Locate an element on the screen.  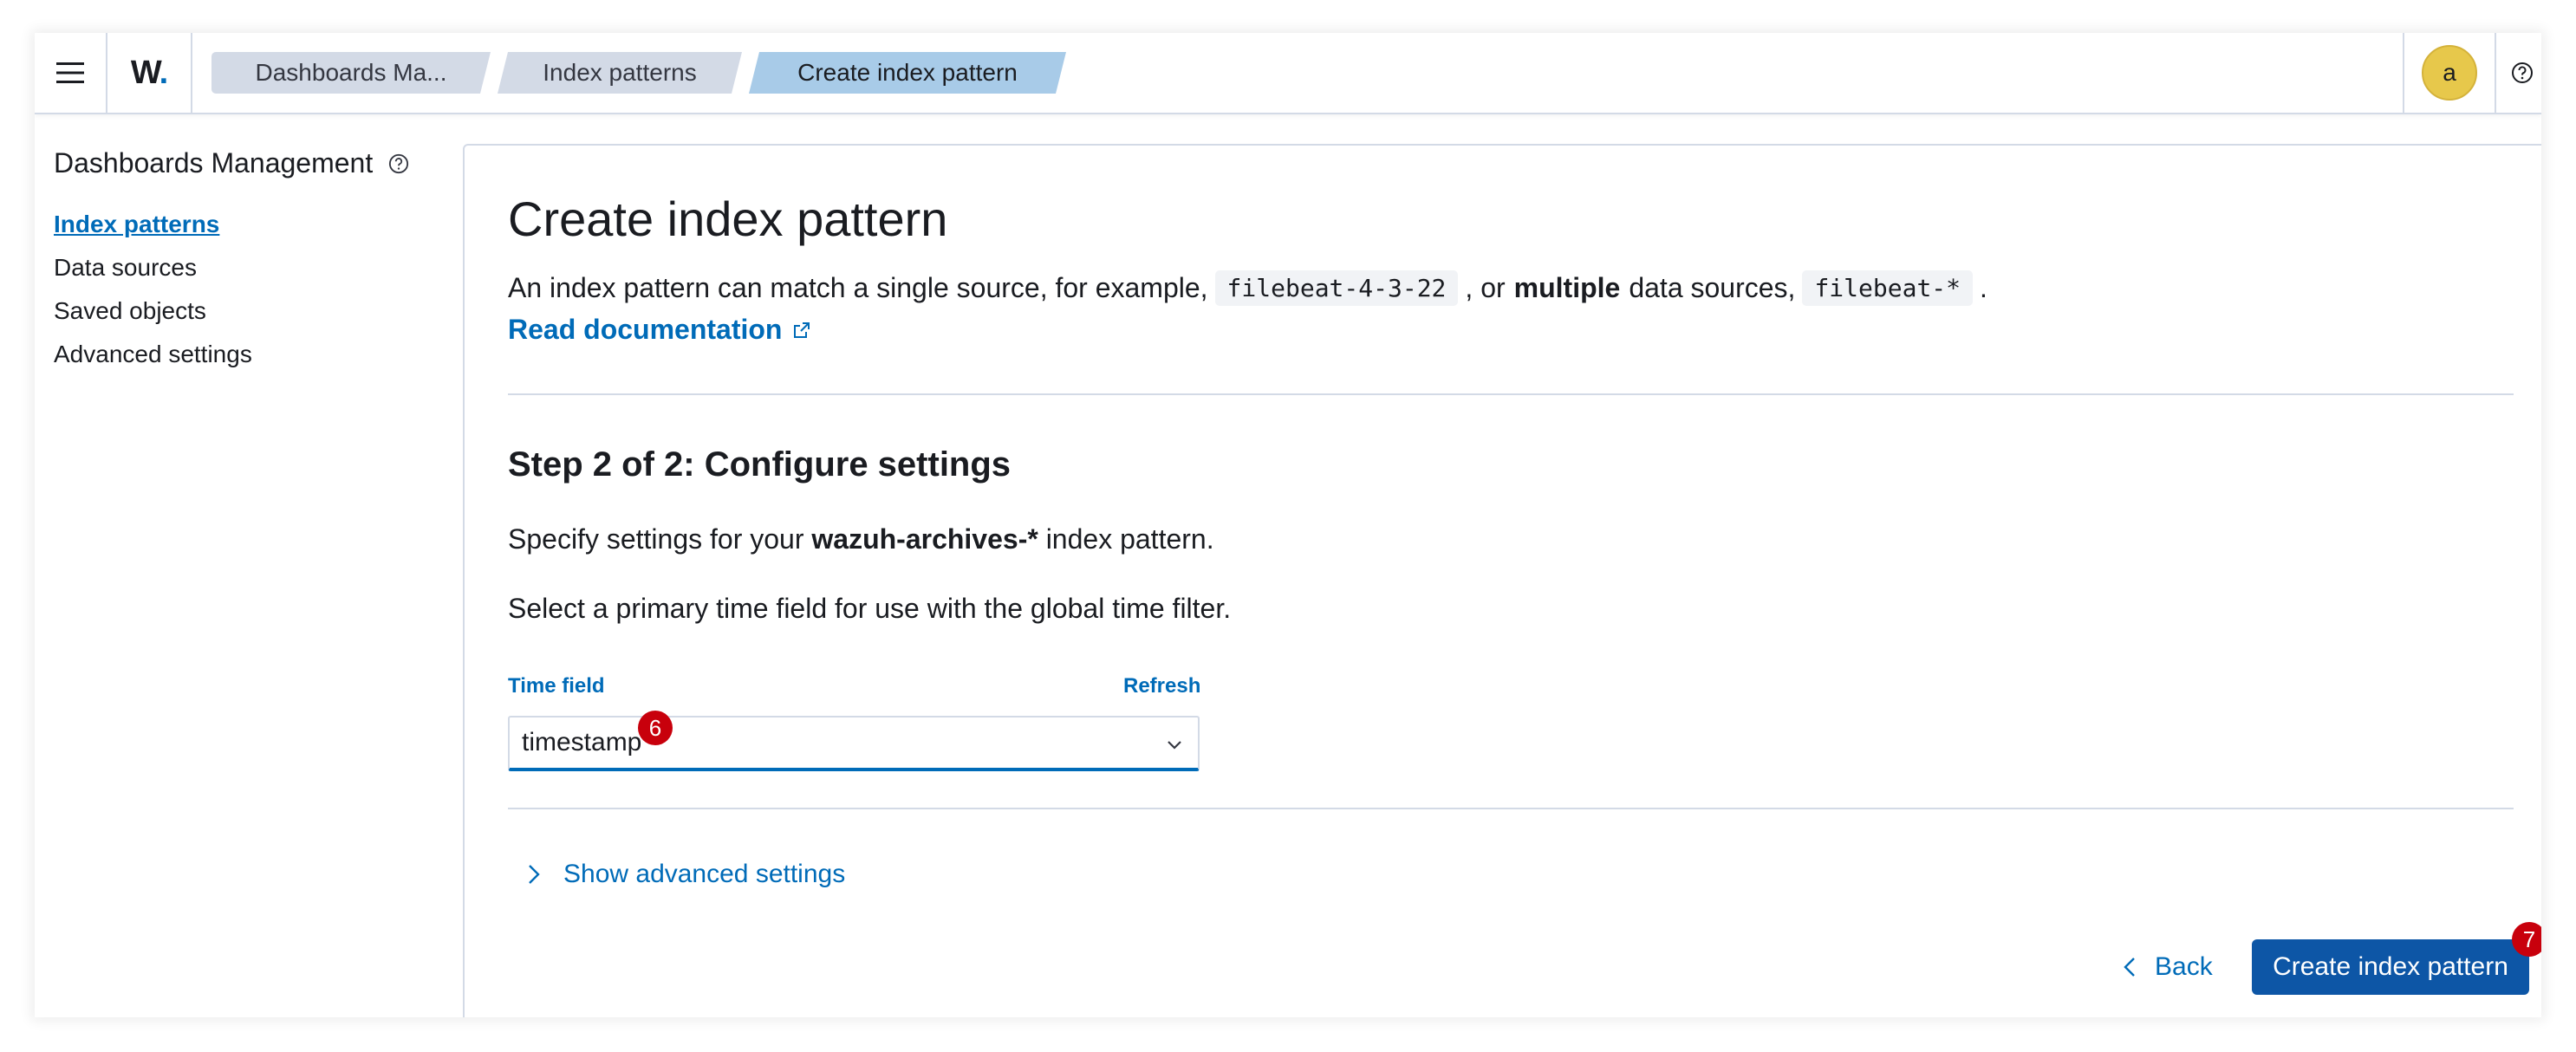
step-marker-badge: 6 is located at coordinates (655, 728).